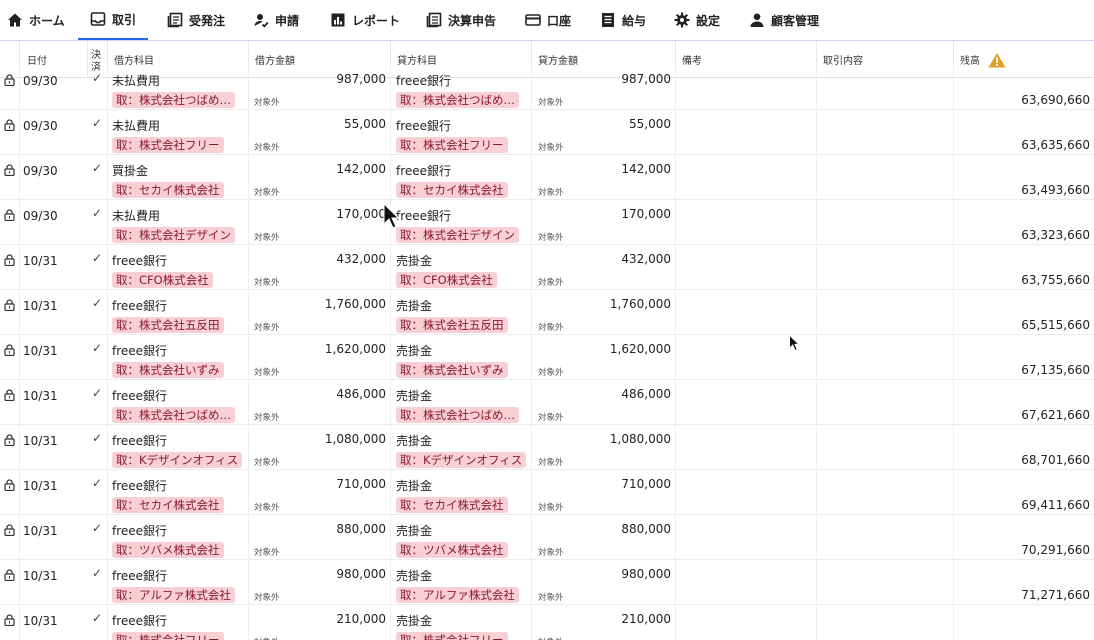 This screenshot has height=640, width=1094. What do you see at coordinates (461, 20) in the screenshot?
I see `nav-closing: 決算申告` at bounding box center [461, 20].